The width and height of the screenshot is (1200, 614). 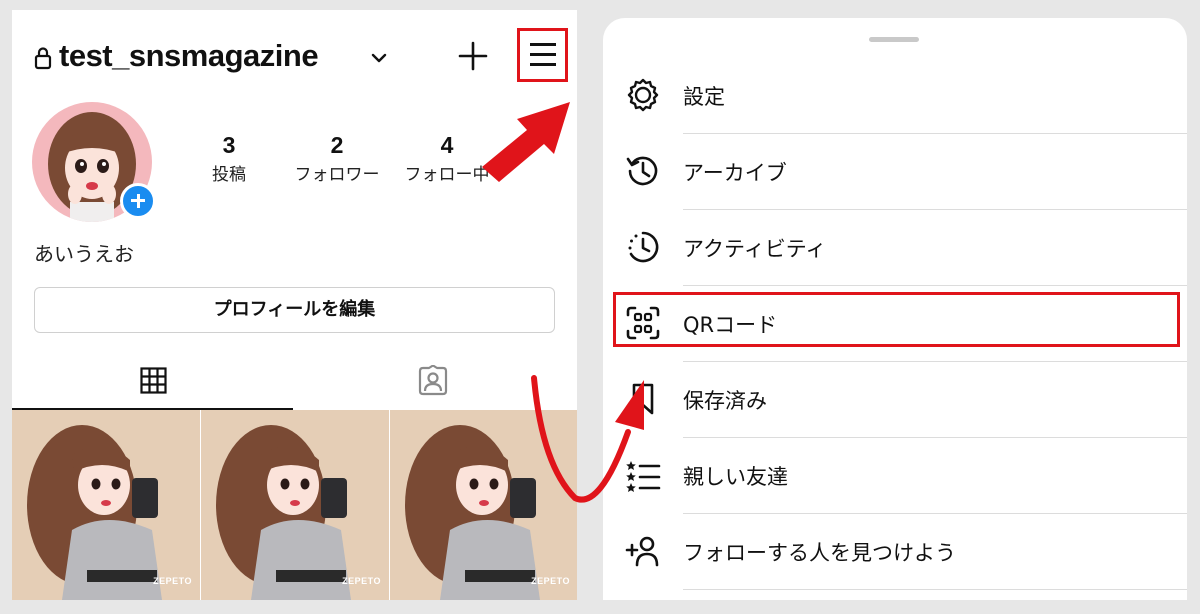 I want to click on annotation-arrow-icon, so click(x=526, y=142).